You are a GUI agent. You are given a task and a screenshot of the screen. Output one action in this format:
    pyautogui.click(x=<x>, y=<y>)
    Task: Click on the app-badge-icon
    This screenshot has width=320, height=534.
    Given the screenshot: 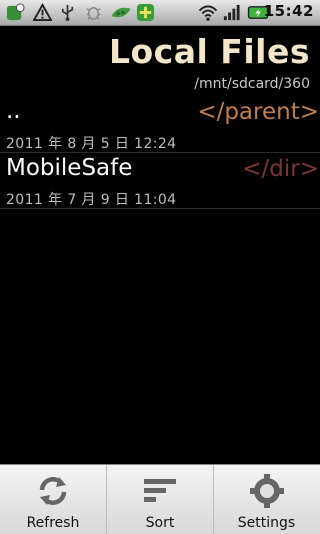 What is the action you would take?
    pyautogui.click(x=15, y=12)
    